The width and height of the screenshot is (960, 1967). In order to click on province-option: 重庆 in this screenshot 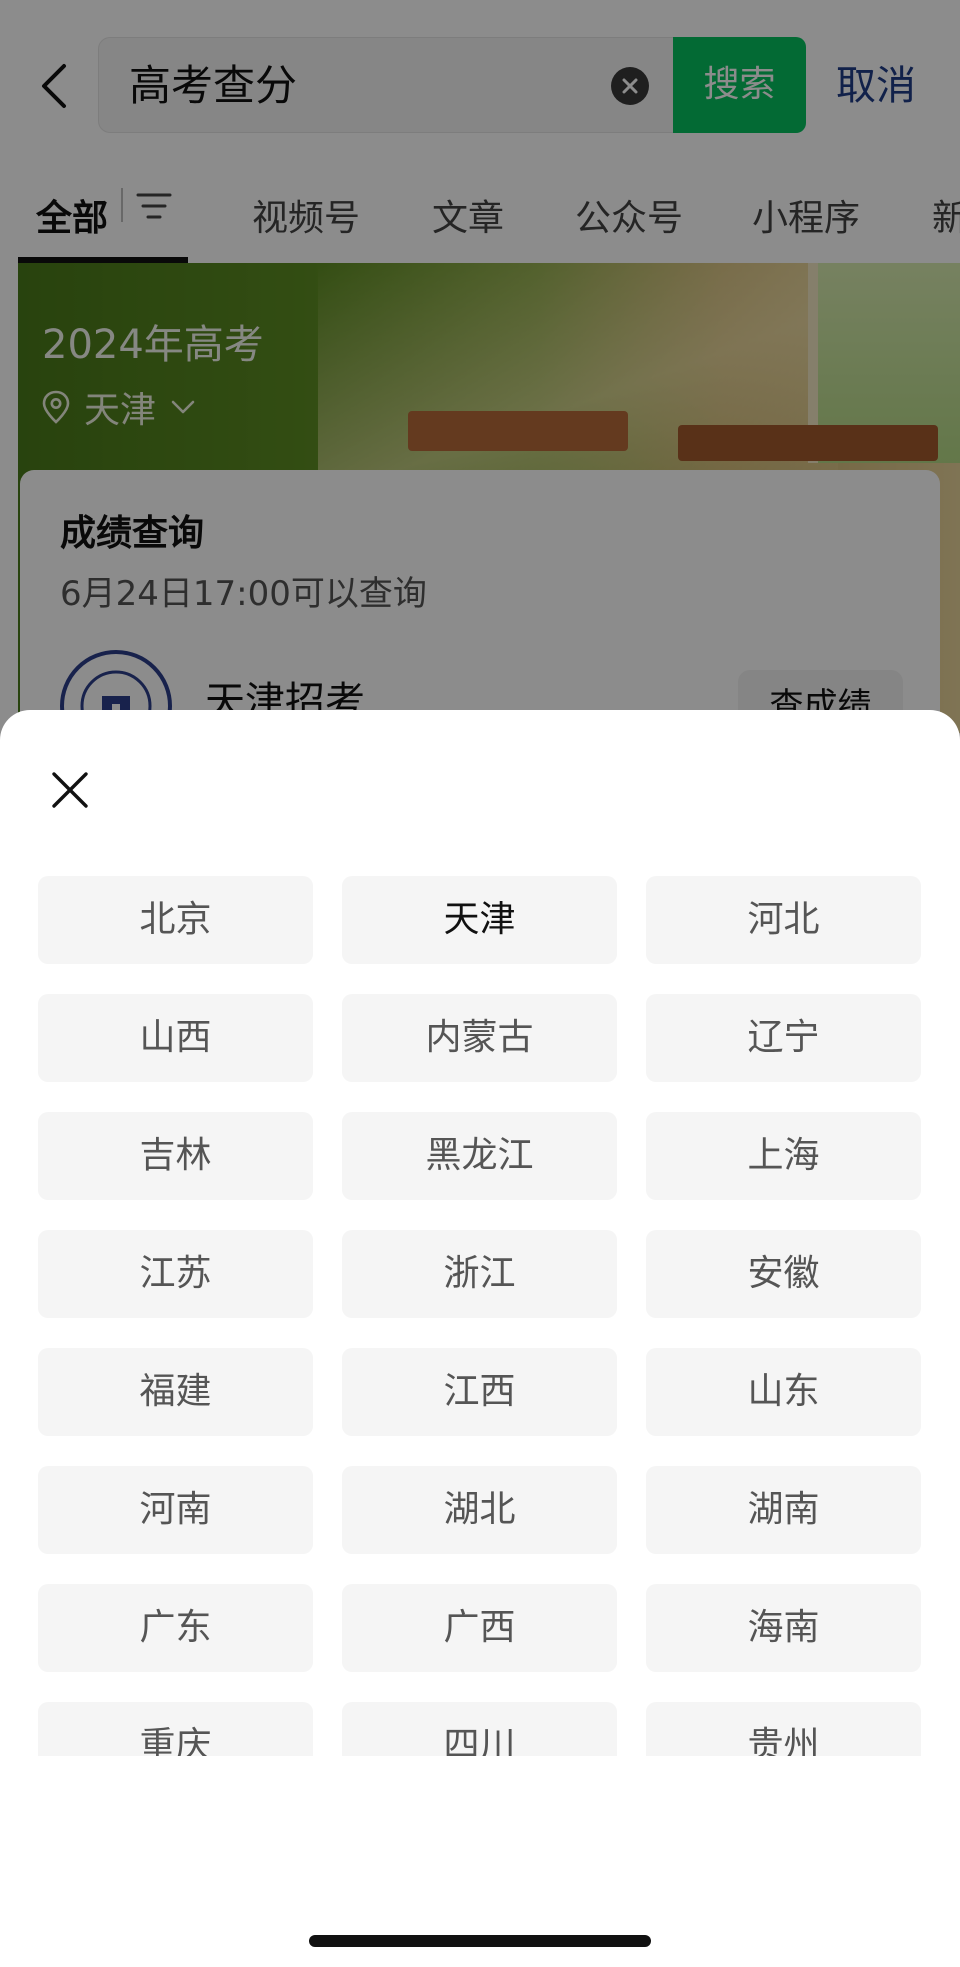, I will do `click(175, 1729)`.